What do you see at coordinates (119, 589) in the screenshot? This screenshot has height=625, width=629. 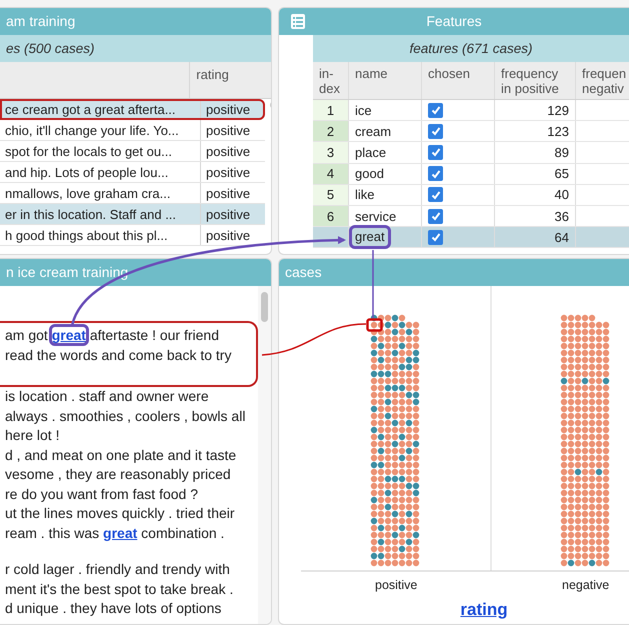 I see `text-line: ment it's the best spot to take break .` at bounding box center [119, 589].